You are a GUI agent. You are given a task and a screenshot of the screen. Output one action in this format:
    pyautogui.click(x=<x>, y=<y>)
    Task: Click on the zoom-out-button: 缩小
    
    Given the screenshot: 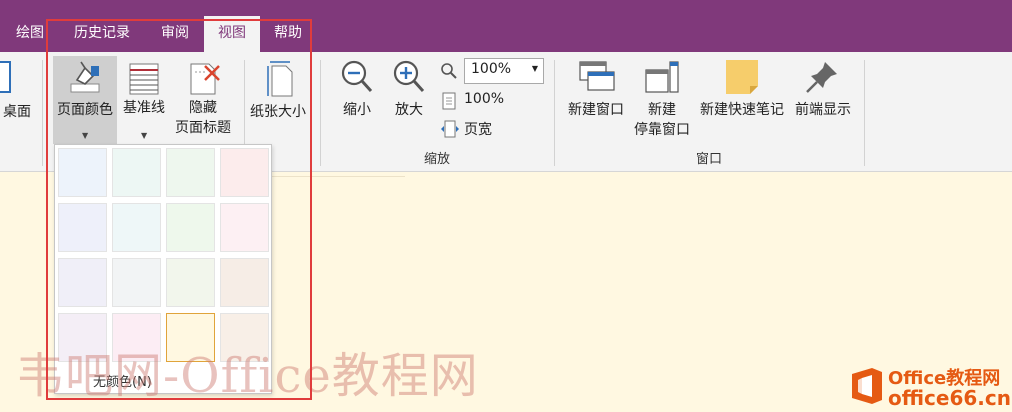 What is the action you would take?
    pyautogui.click(x=357, y=93)
    